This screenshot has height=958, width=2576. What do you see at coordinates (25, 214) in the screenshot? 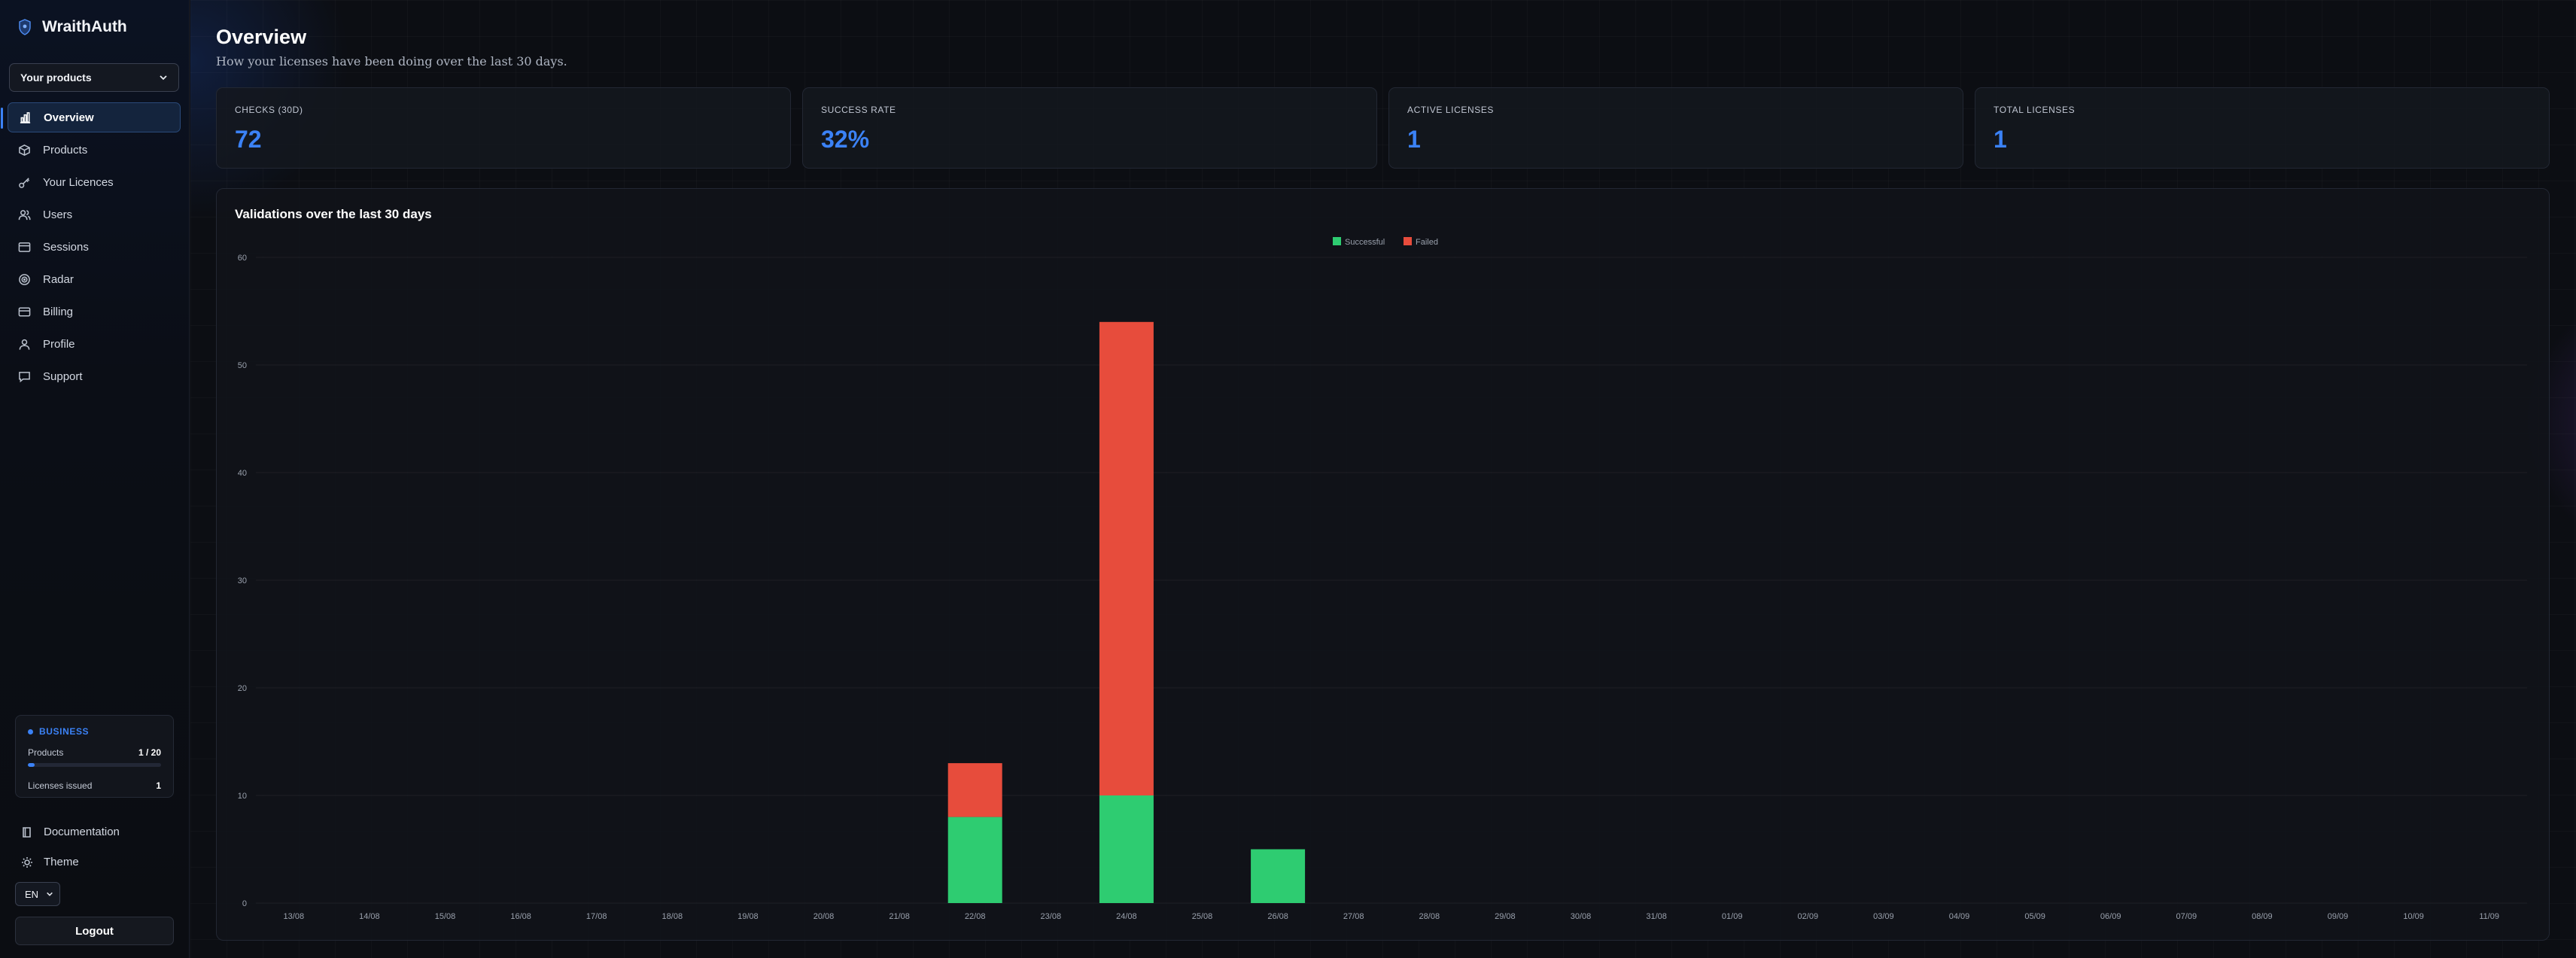
I see `users-icon` at bounding box center [25, 214].